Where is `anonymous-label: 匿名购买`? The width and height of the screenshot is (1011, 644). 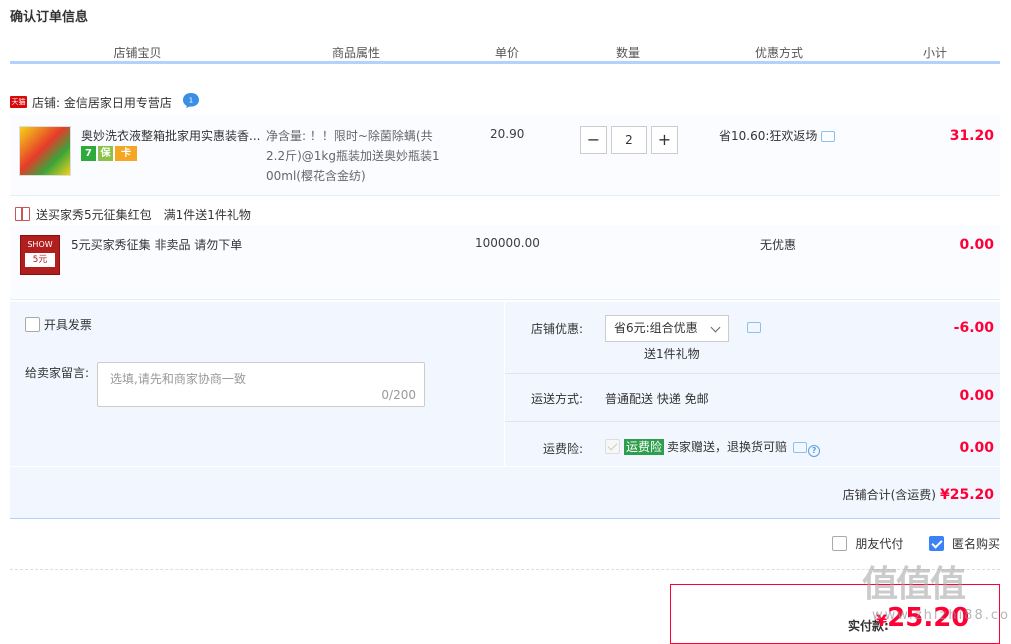
anonymous-label: 匿名购买 is located at coordinates (976, 544).